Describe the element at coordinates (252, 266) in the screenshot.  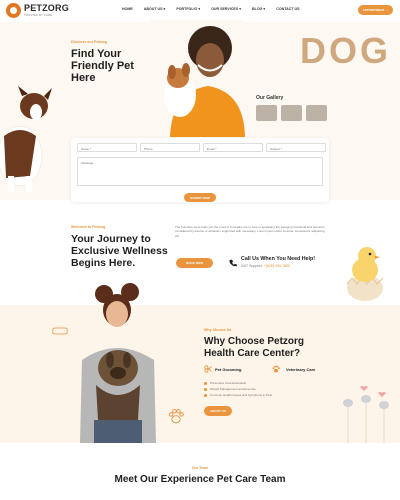
I see `support-label: 24/7 Support:` at that location.